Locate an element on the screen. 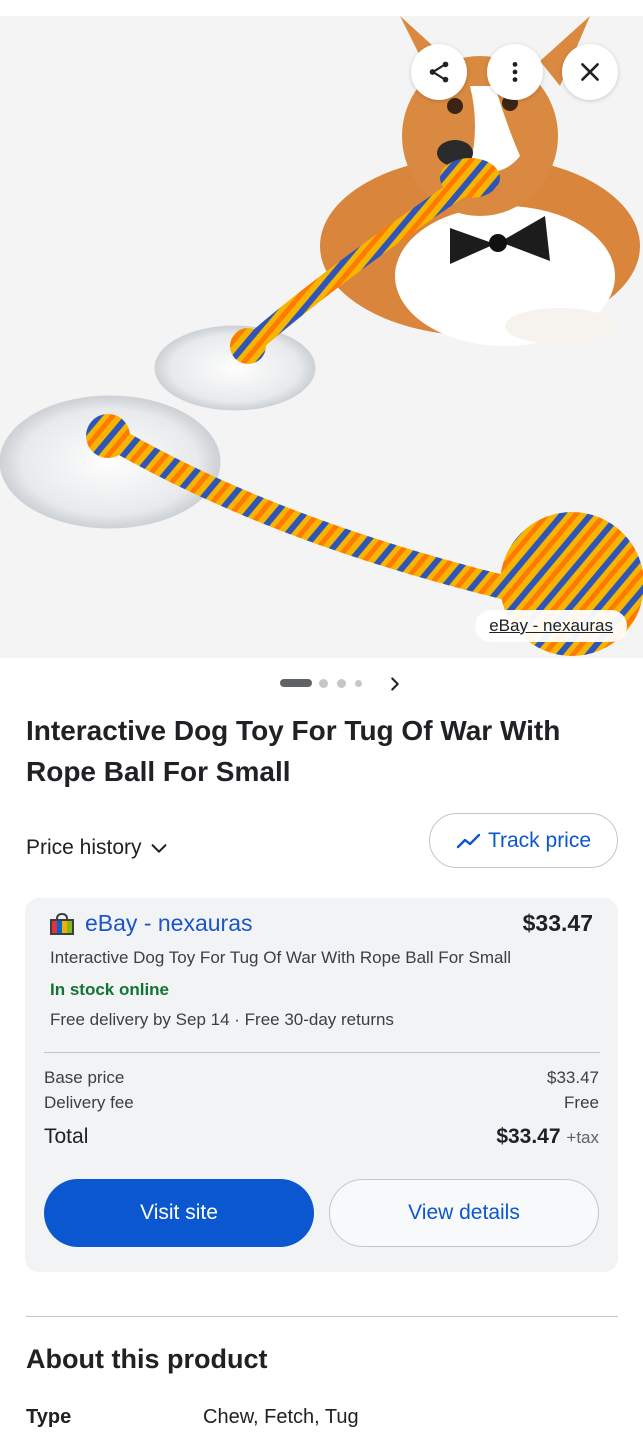 This screenshot has width=643, height=1440. share-icon is located at coordinates (439, 72).